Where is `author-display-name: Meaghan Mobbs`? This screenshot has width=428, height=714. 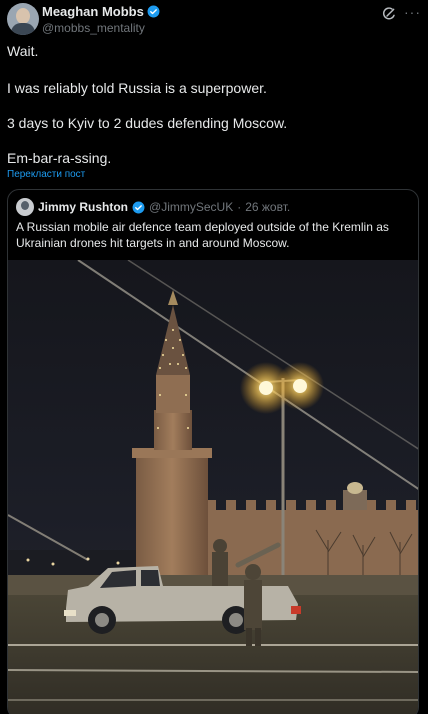
author-display-name: Meaghan Mobbs is located at coordinates (93, 11).